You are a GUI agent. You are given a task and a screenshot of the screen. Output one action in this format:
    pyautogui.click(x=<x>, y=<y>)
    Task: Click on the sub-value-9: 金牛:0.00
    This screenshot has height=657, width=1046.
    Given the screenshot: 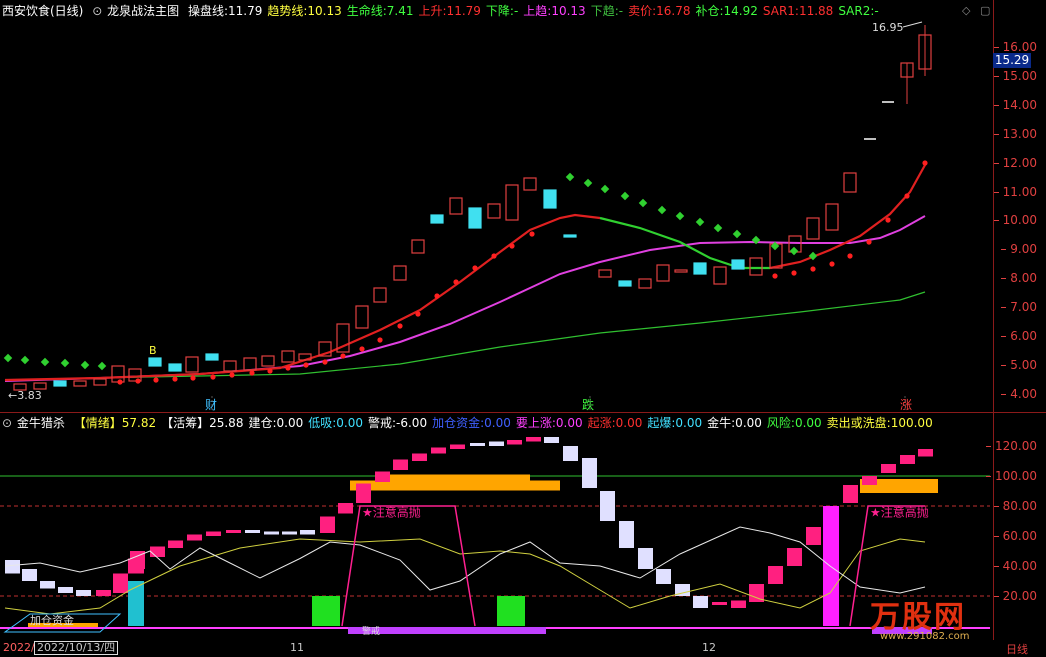 What is the action you would take?
    pyautogui.click(x=734, y=423)
    